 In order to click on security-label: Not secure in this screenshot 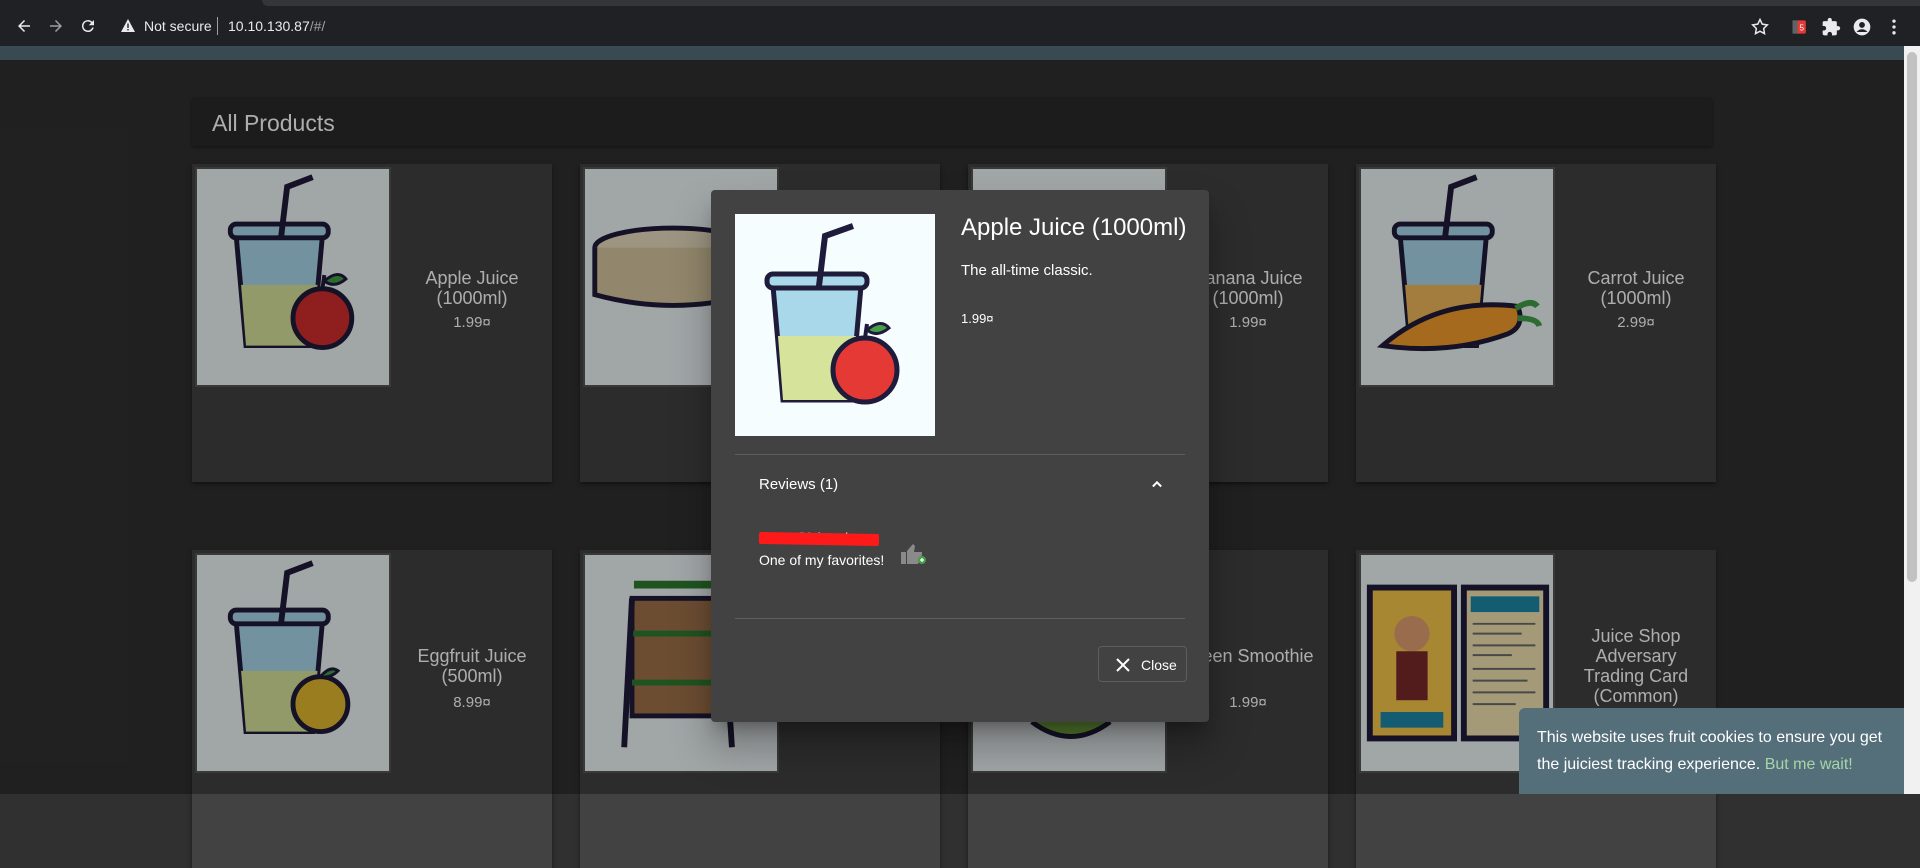, I will do `click(178, 26)`.